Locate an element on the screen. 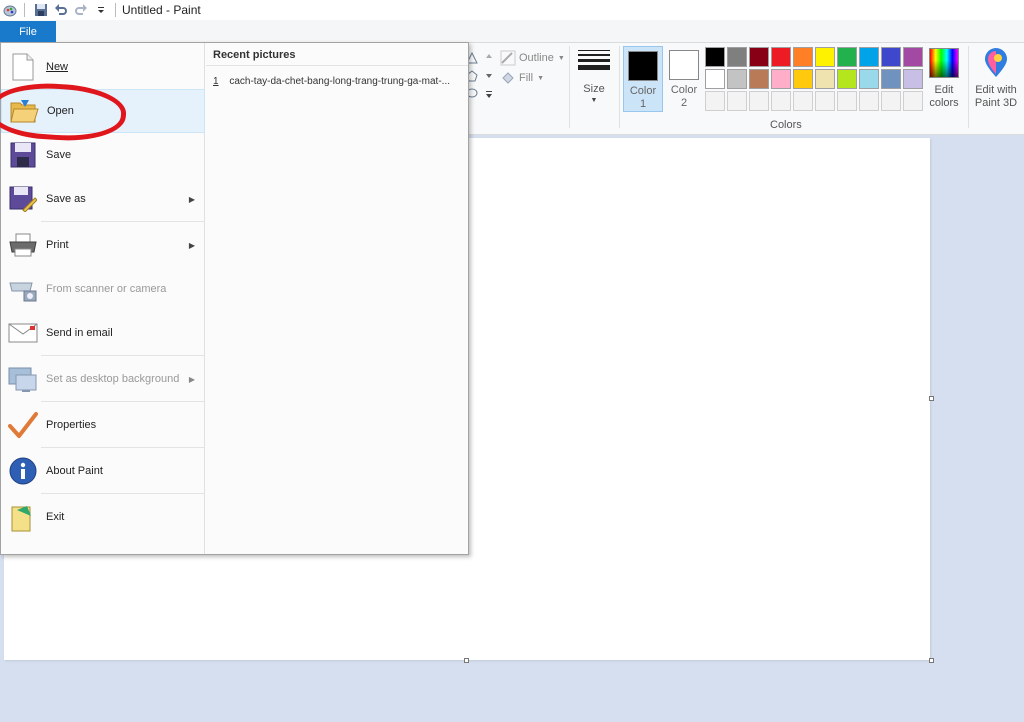 This screenshot has height=722, width=1024. menu-item-send-email: Send in email is located at coordinates (103, 333).